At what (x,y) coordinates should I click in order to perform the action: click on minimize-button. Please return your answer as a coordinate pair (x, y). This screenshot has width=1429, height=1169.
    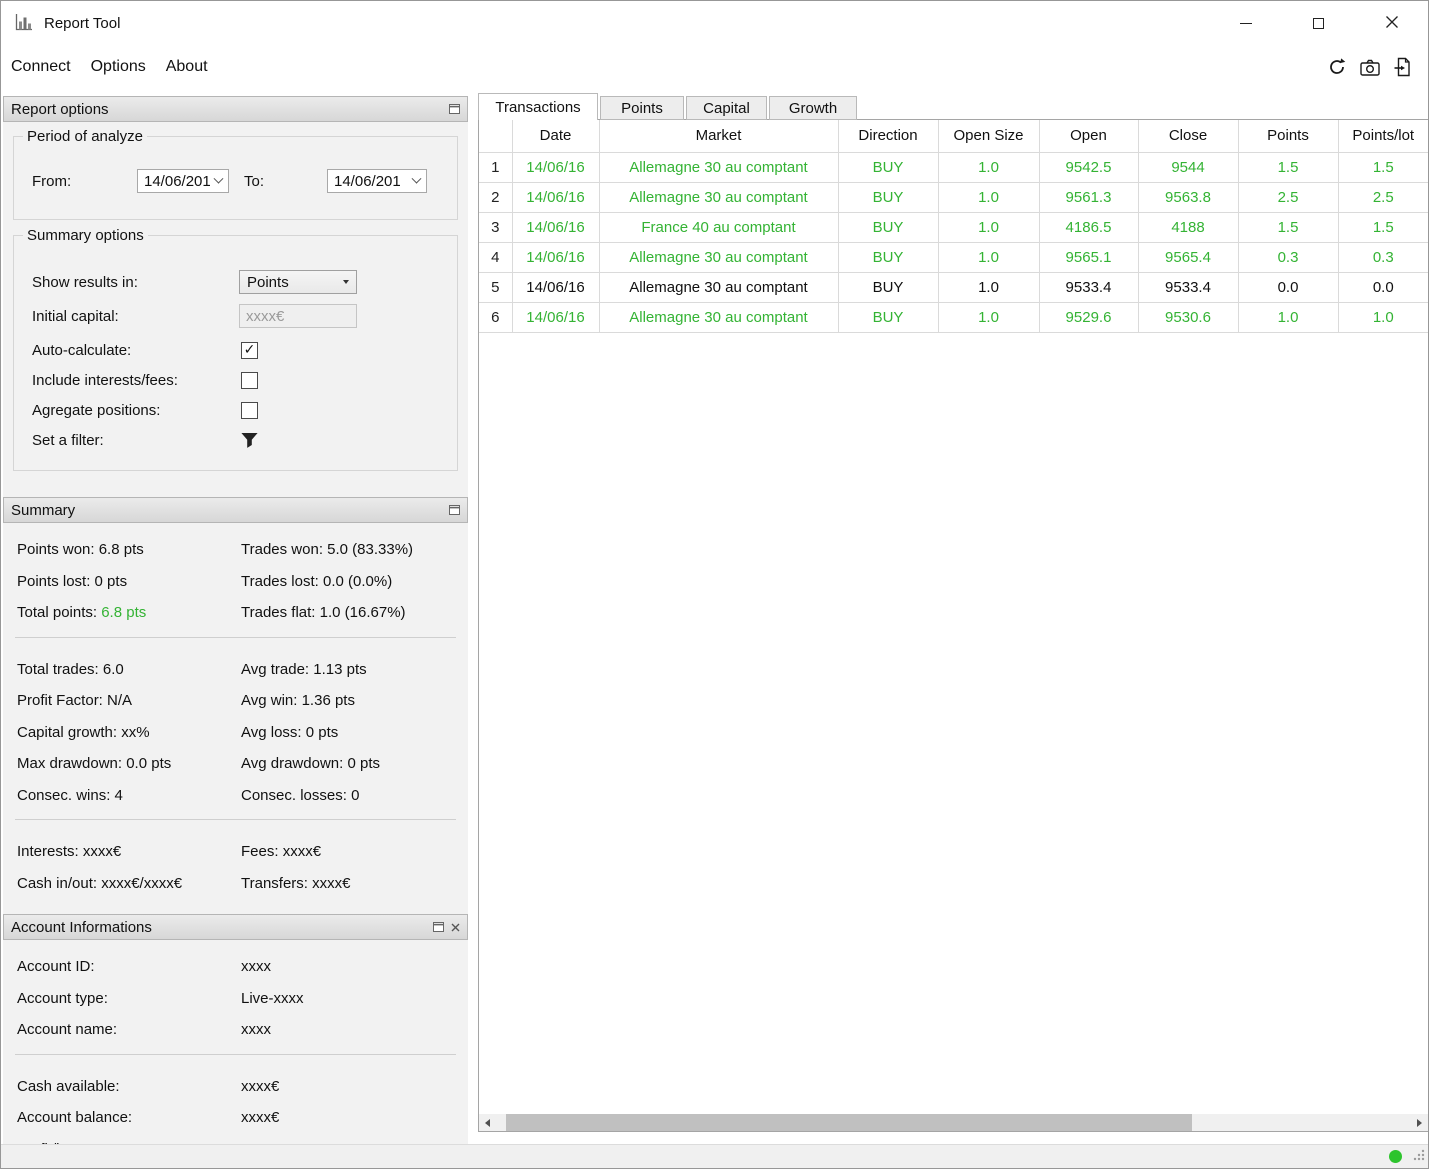
    Looking at the image, I should click on (1245, 23).